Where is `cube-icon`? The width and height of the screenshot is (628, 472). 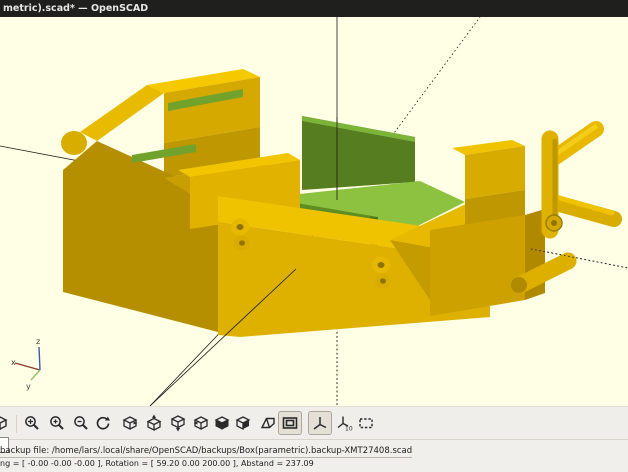 cube-icon is located at coordinates (4, 423).